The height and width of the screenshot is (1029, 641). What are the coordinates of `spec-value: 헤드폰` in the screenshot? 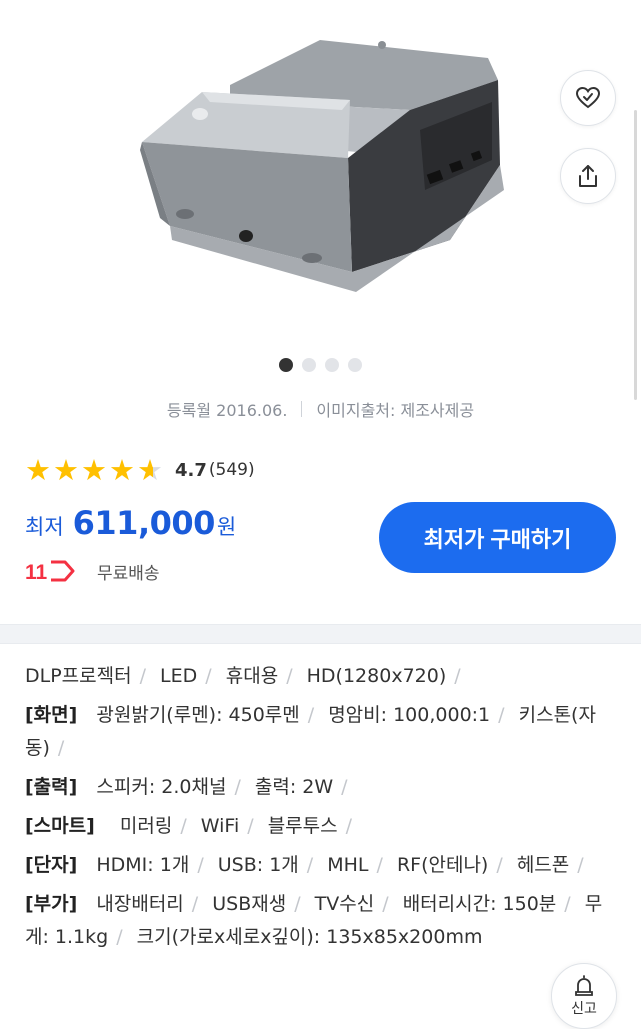 It's located at (543, 865).